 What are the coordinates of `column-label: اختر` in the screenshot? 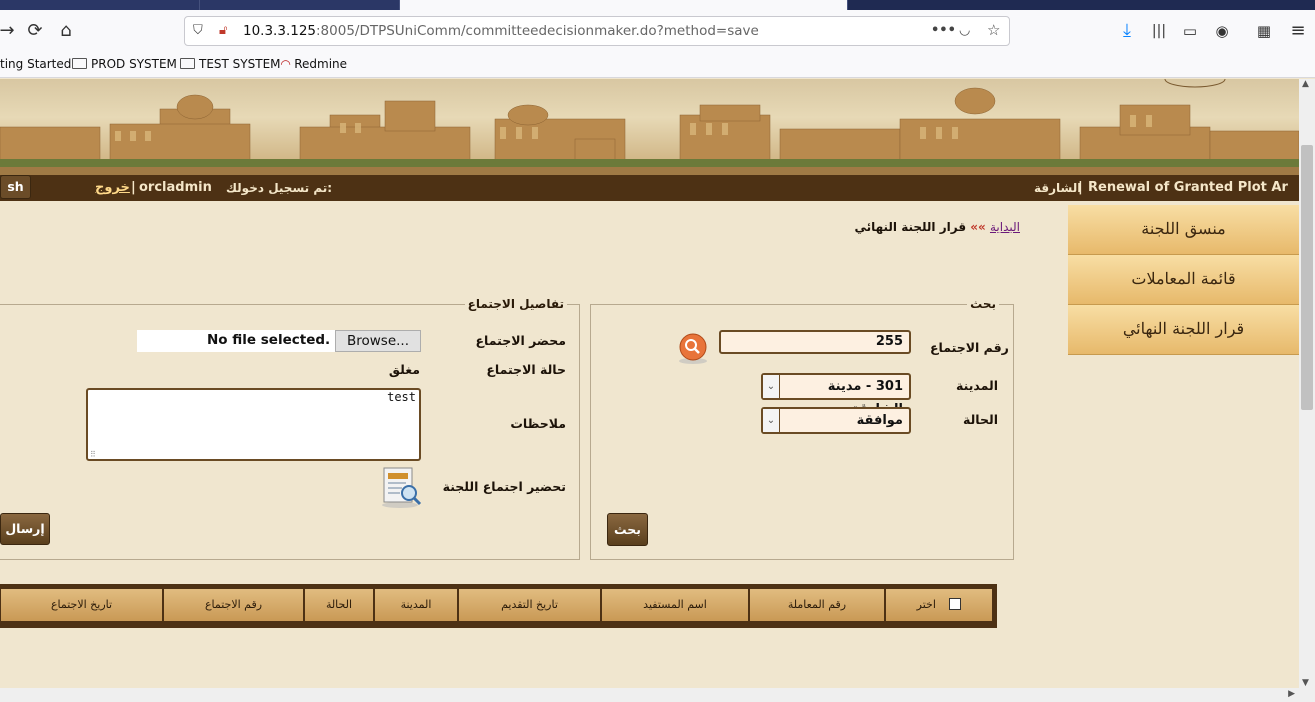 It's located at (926, 604).